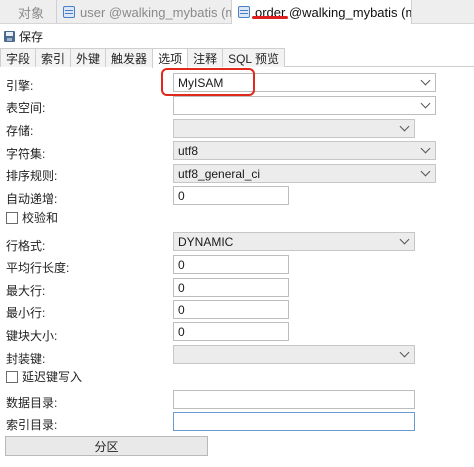  Describe the element at coordinates (38, 268) in the screenshot. I see `avg-row-length-label: 平均行长度:` at that location.